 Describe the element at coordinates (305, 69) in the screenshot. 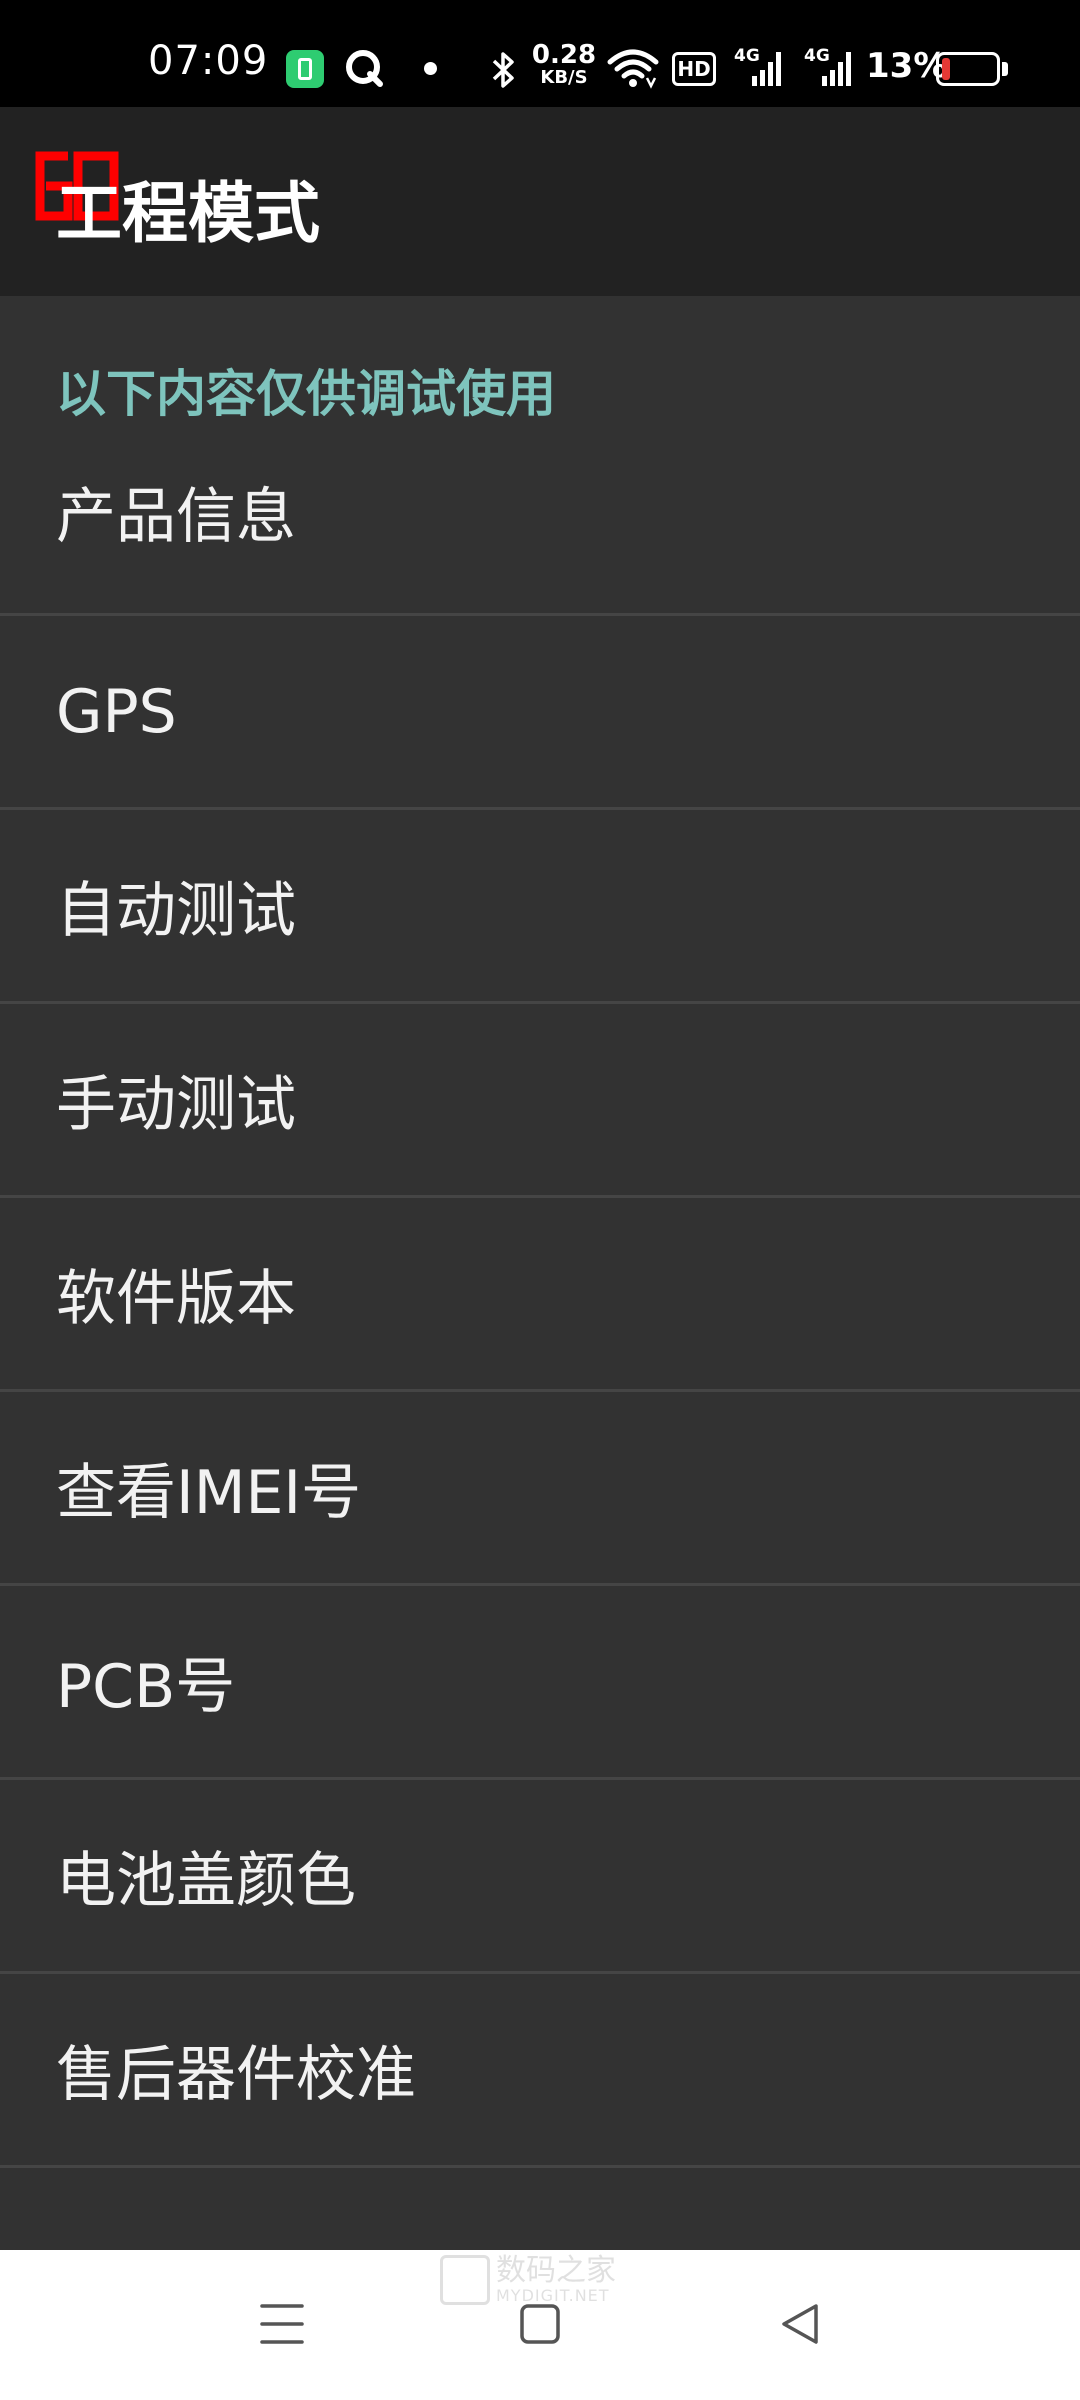

I see `battery-saver-app-icon` at that location.